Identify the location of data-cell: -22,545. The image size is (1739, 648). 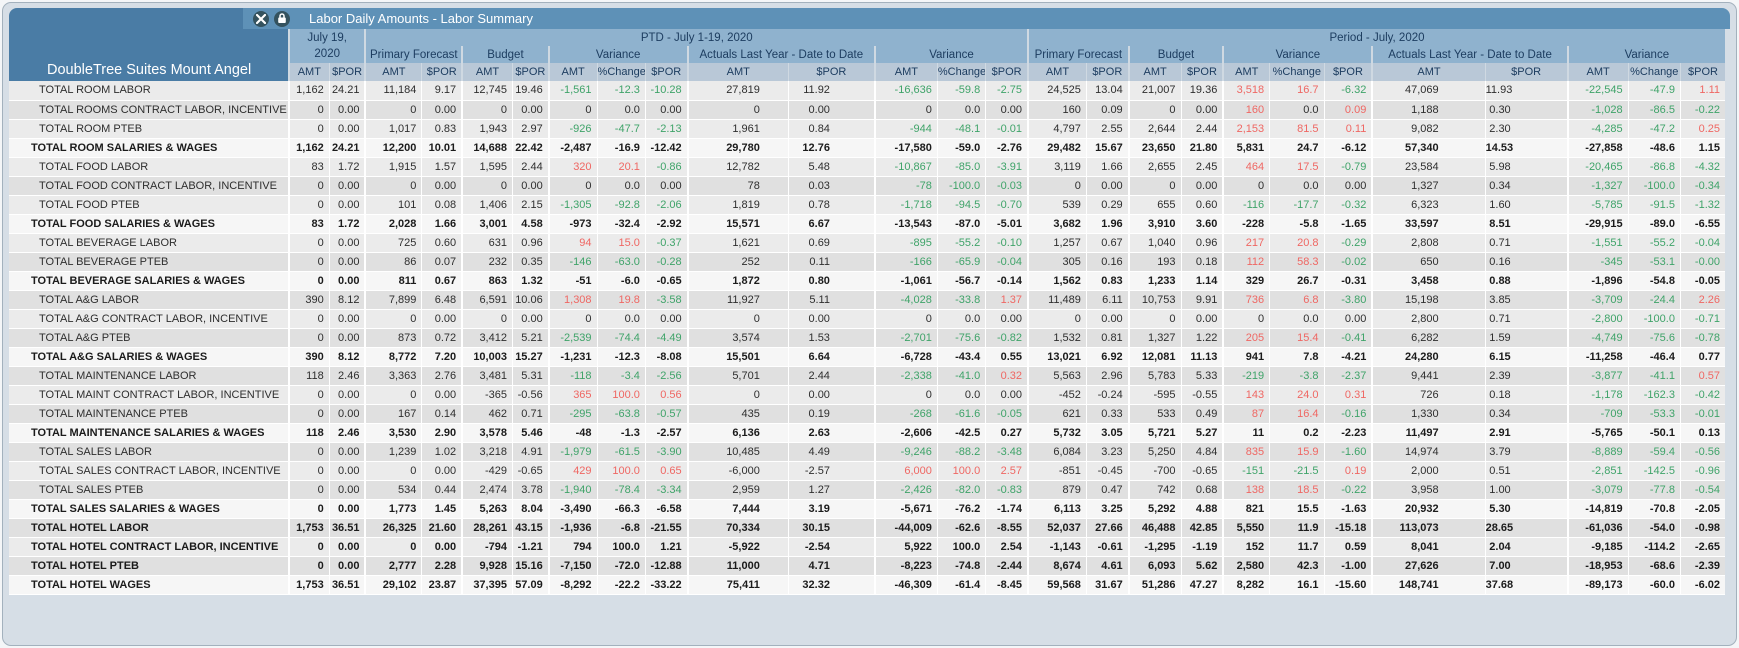
(1597, 91).